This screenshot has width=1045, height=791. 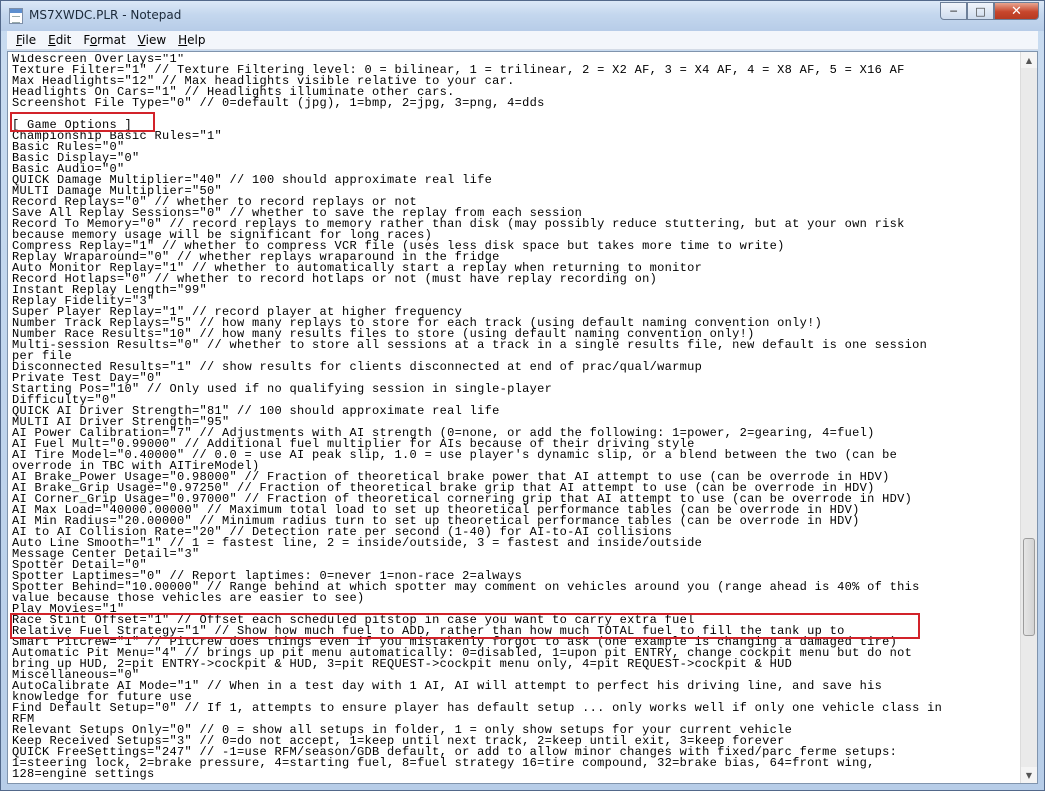 I want to click on menu-file: File, so click(x=26, y=40).